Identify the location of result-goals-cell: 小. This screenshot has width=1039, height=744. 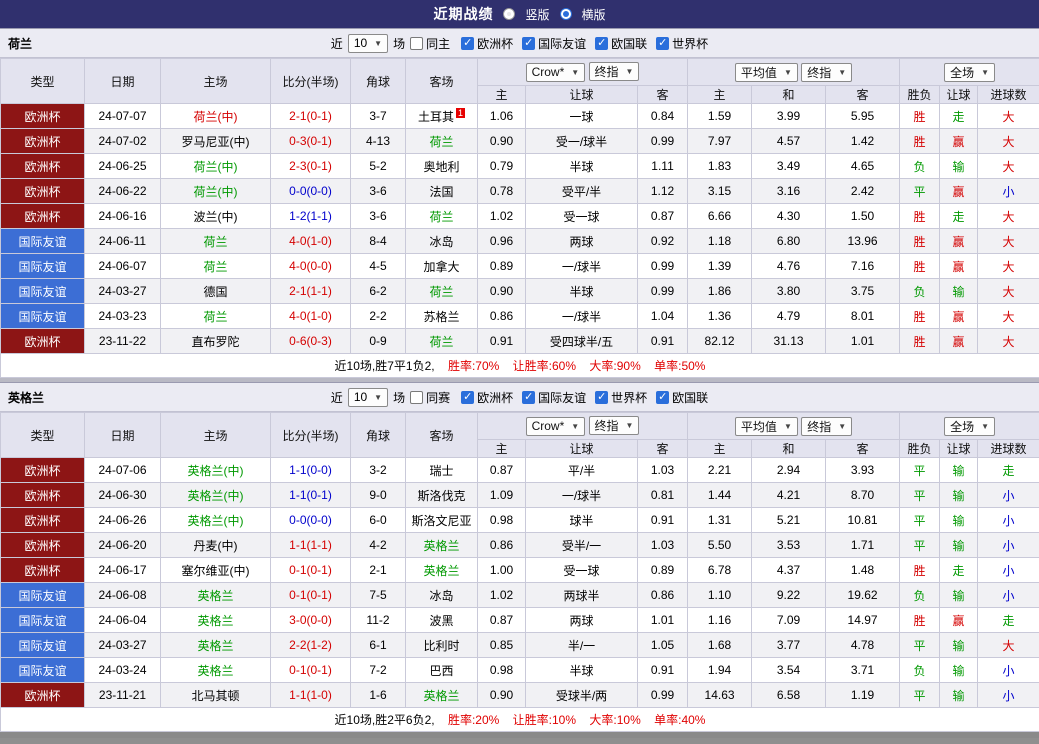
(1008, 495).